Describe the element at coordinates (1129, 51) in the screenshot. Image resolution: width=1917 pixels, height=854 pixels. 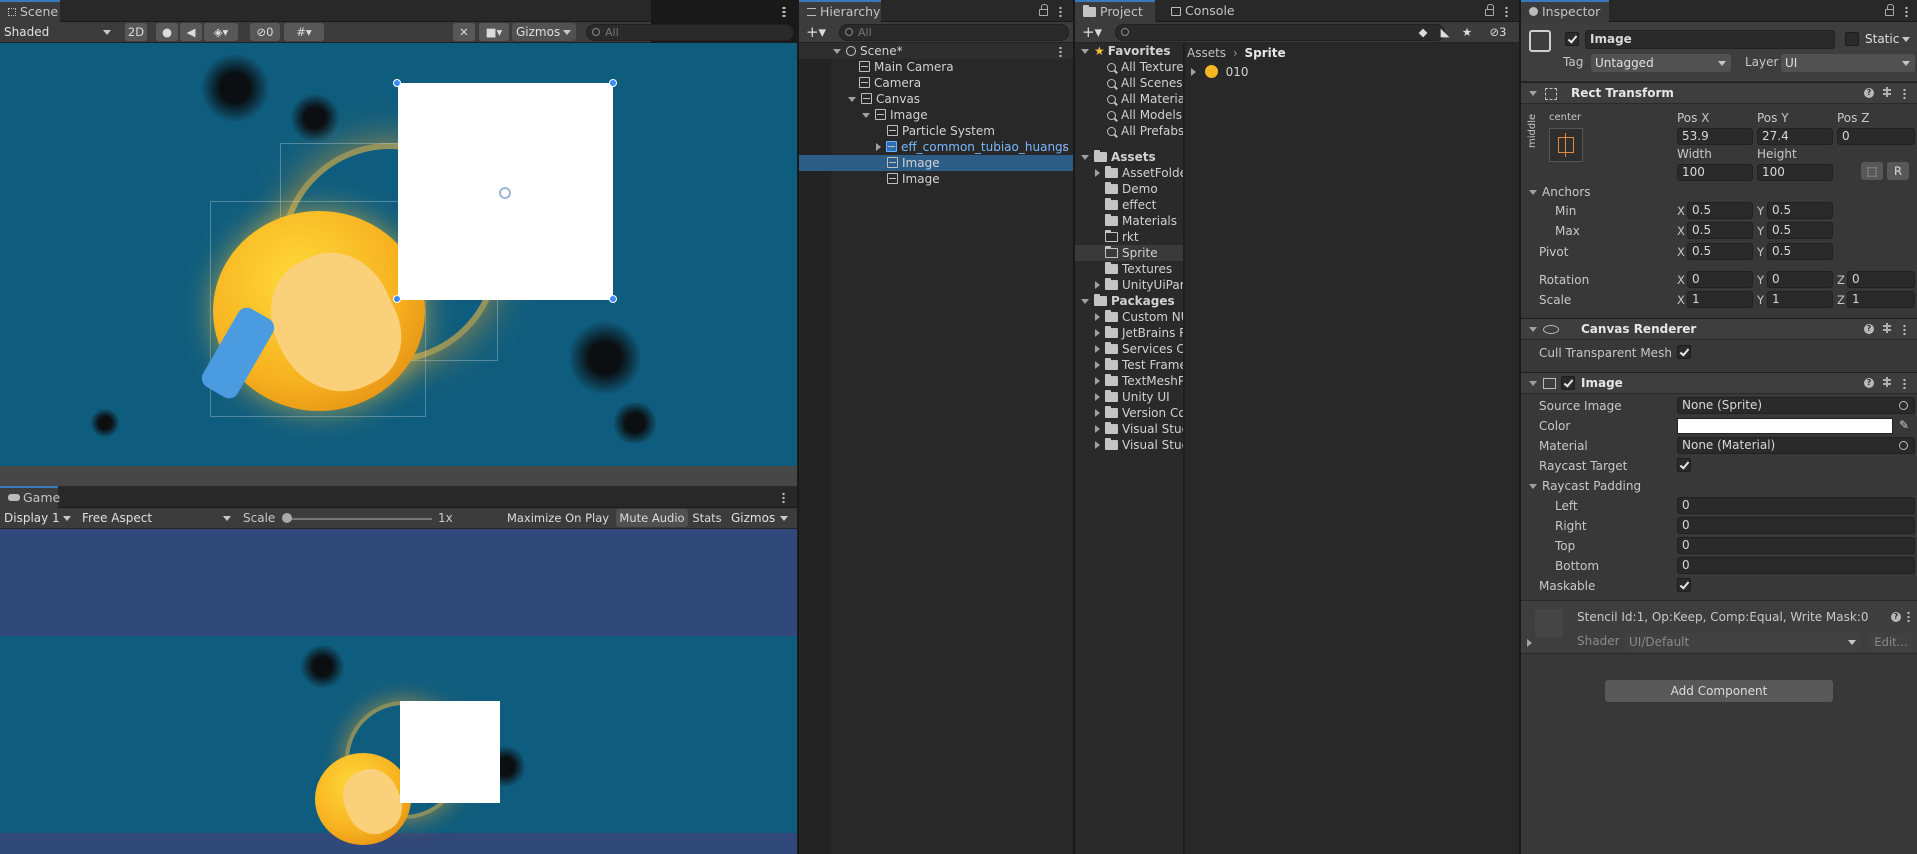
I see `favorites-header: ★ Favorites` at that location.